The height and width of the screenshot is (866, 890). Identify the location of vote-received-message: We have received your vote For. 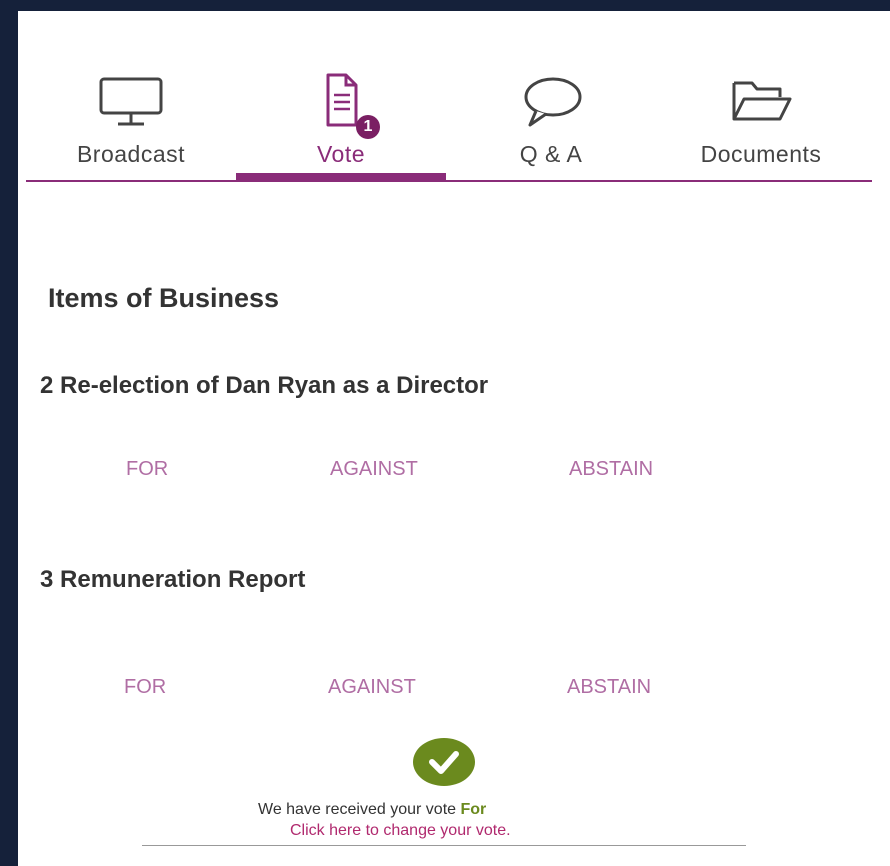
(372, 810).